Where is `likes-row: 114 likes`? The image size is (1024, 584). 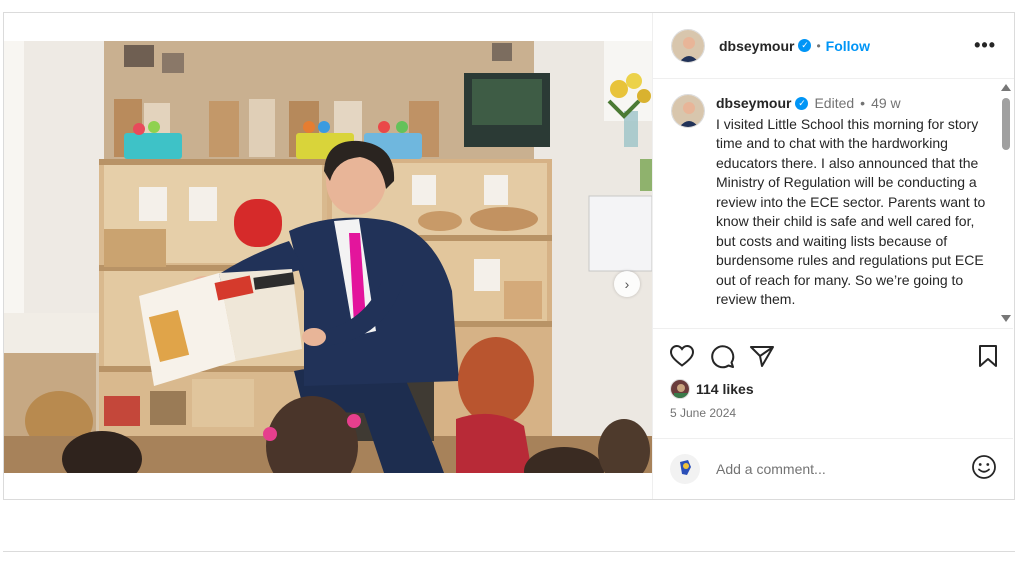
likes-row: 114 likes is located at coordinates (712, 389).